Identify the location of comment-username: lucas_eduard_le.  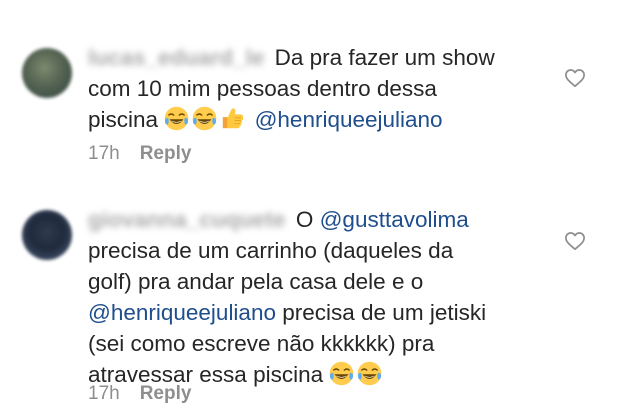
(176, 57).